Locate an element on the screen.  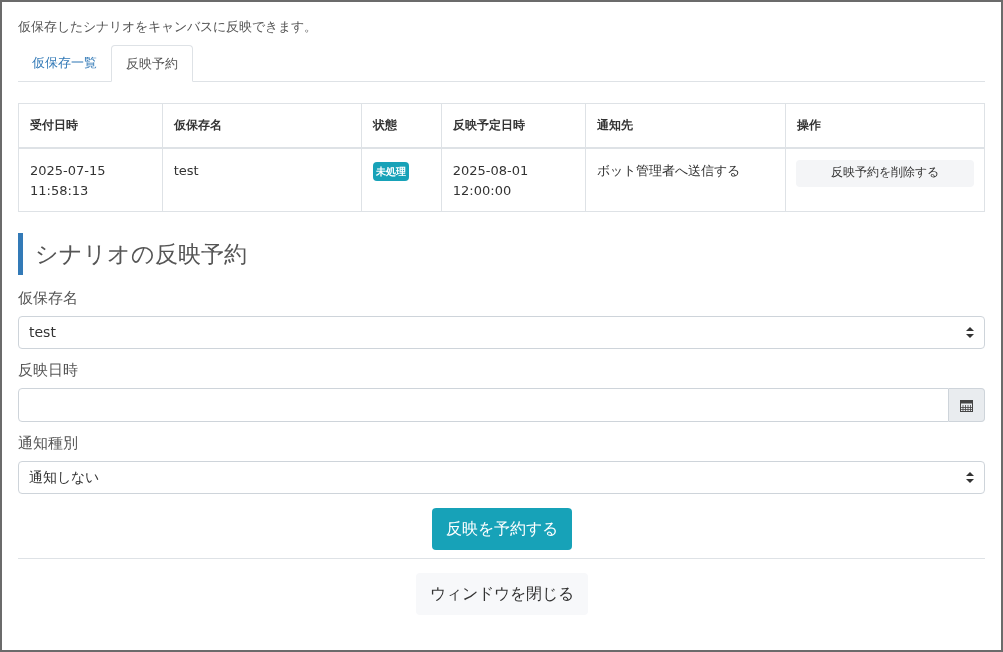
field-label: 反映日時 is located at coordinates (48, 370).